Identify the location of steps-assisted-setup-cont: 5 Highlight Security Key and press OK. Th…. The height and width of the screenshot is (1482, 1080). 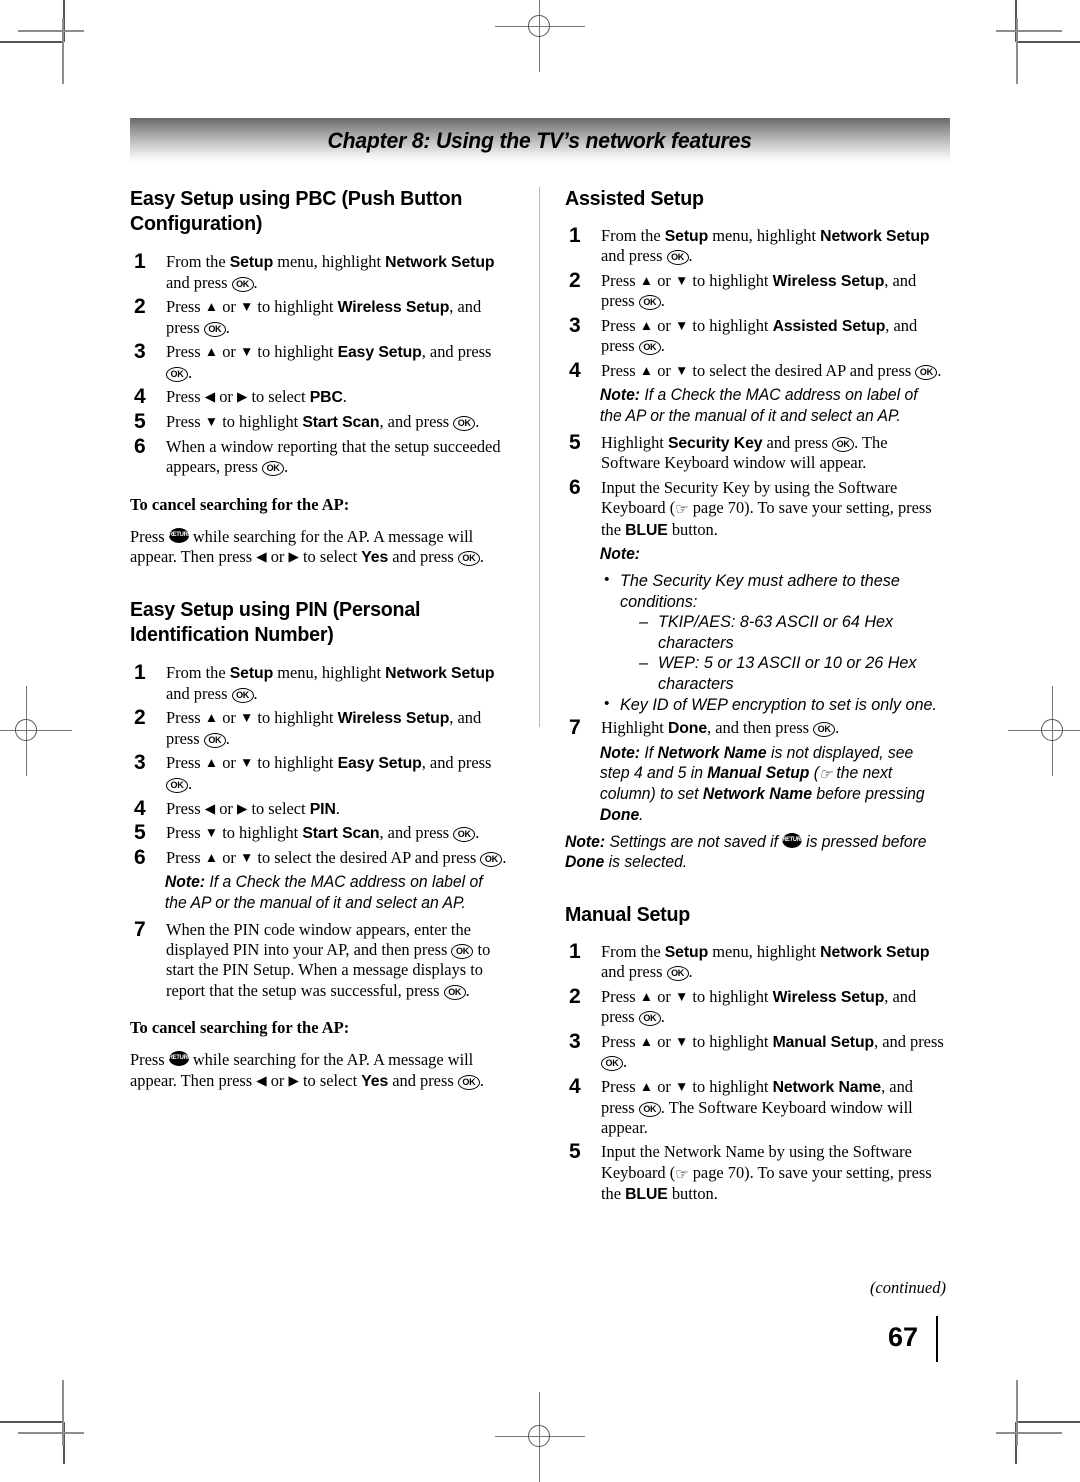
(757, 486).